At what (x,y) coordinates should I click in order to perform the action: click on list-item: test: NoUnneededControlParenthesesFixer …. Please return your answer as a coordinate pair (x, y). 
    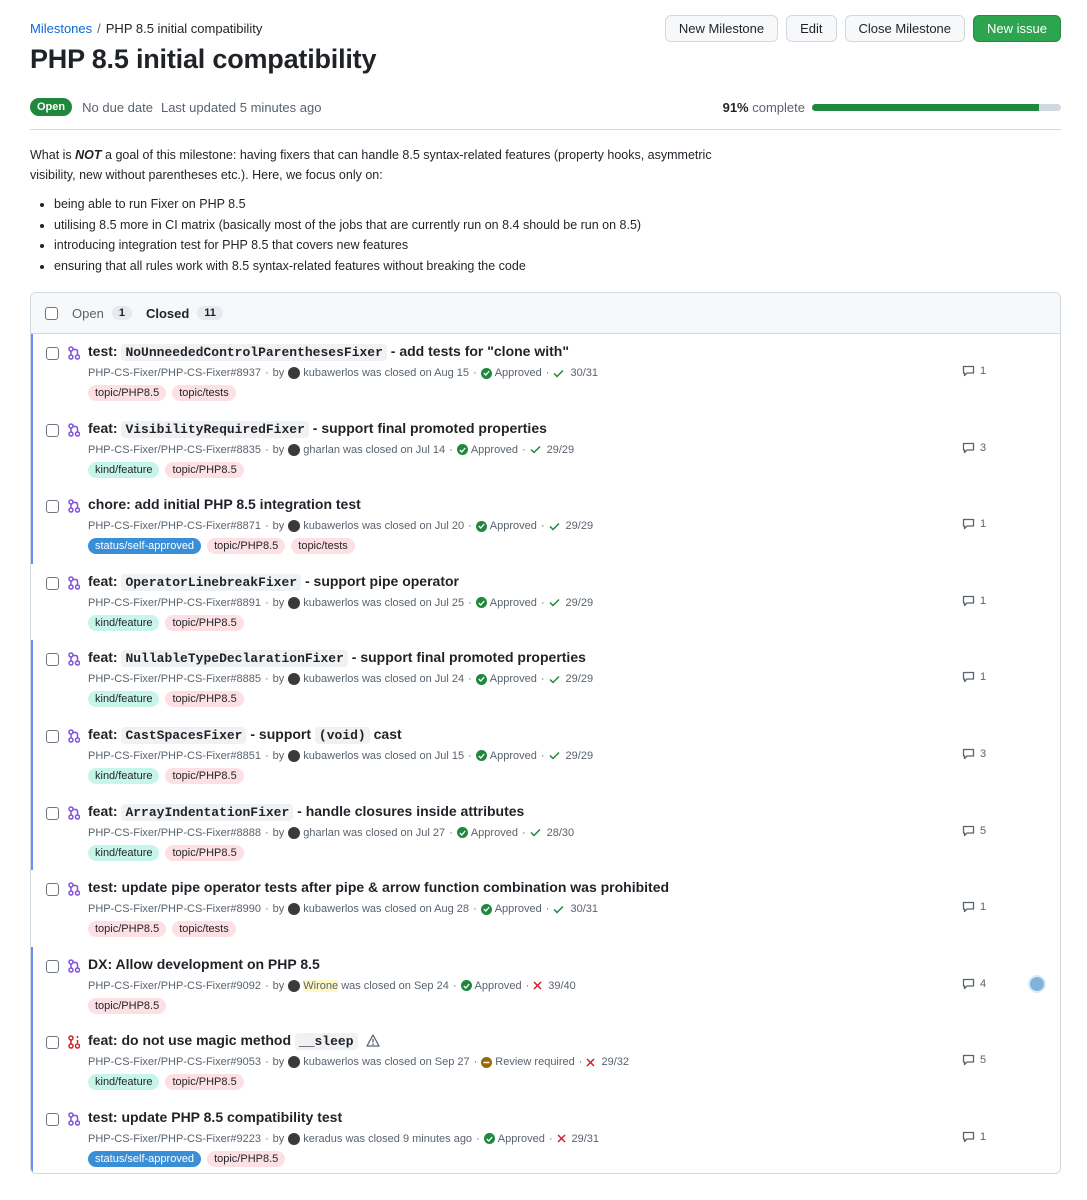
    Looking at the image, I should click on (545, 372).